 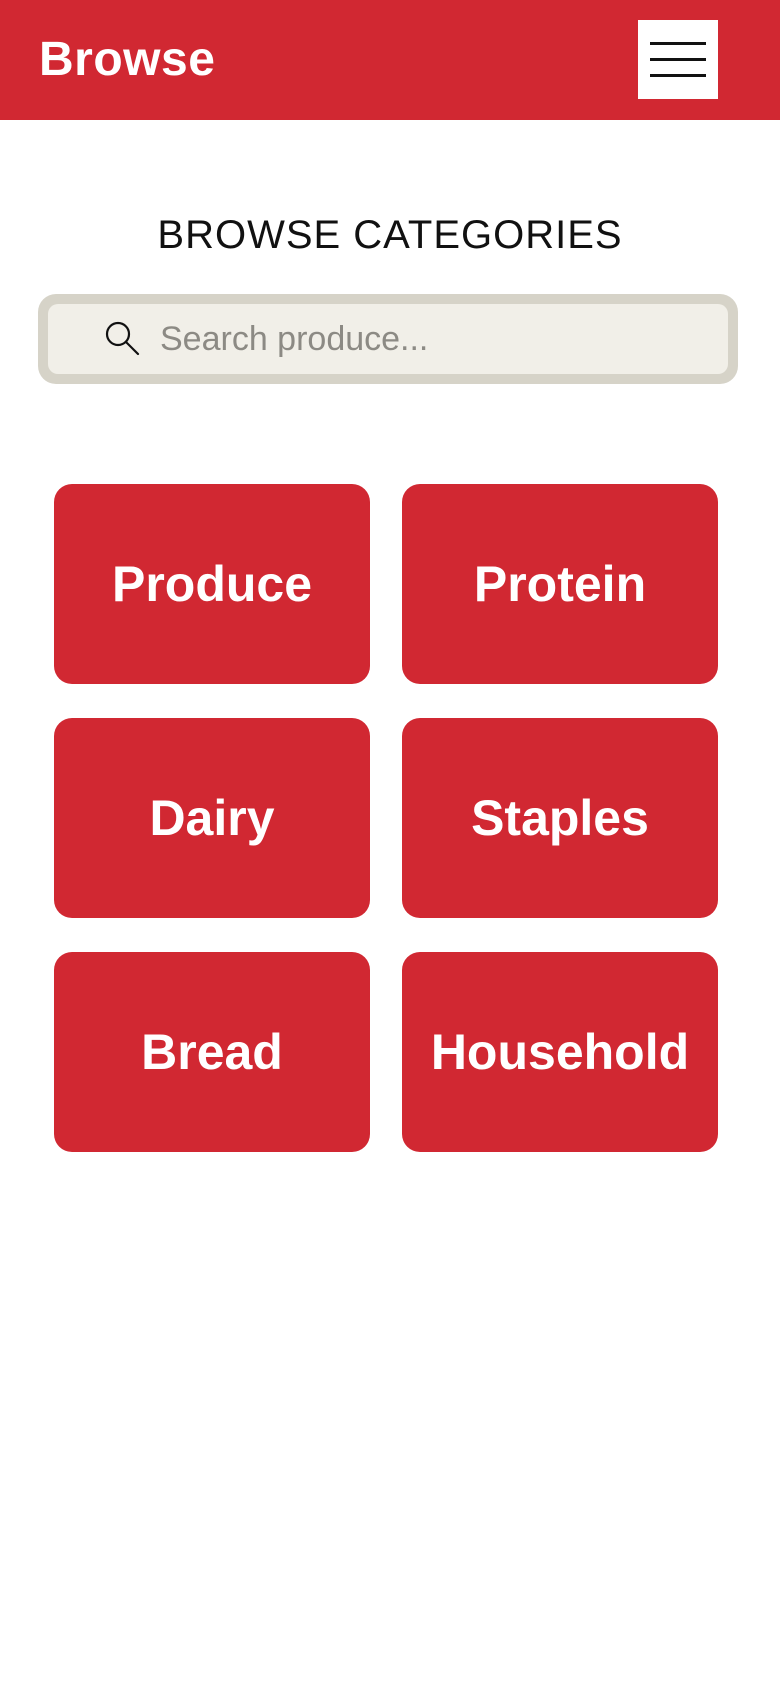 I want to click on search-icon, so click(x=123, y=339).